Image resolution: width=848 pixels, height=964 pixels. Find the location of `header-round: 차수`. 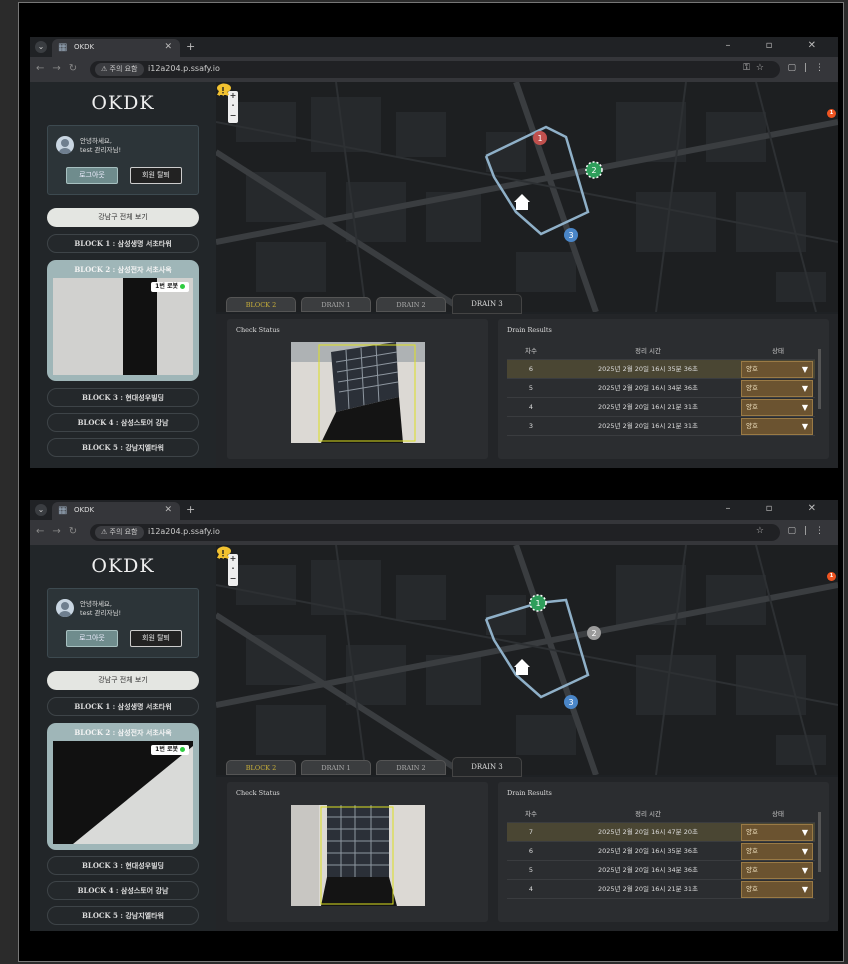

header-round: 차수 is located at coordinates (531, 814).